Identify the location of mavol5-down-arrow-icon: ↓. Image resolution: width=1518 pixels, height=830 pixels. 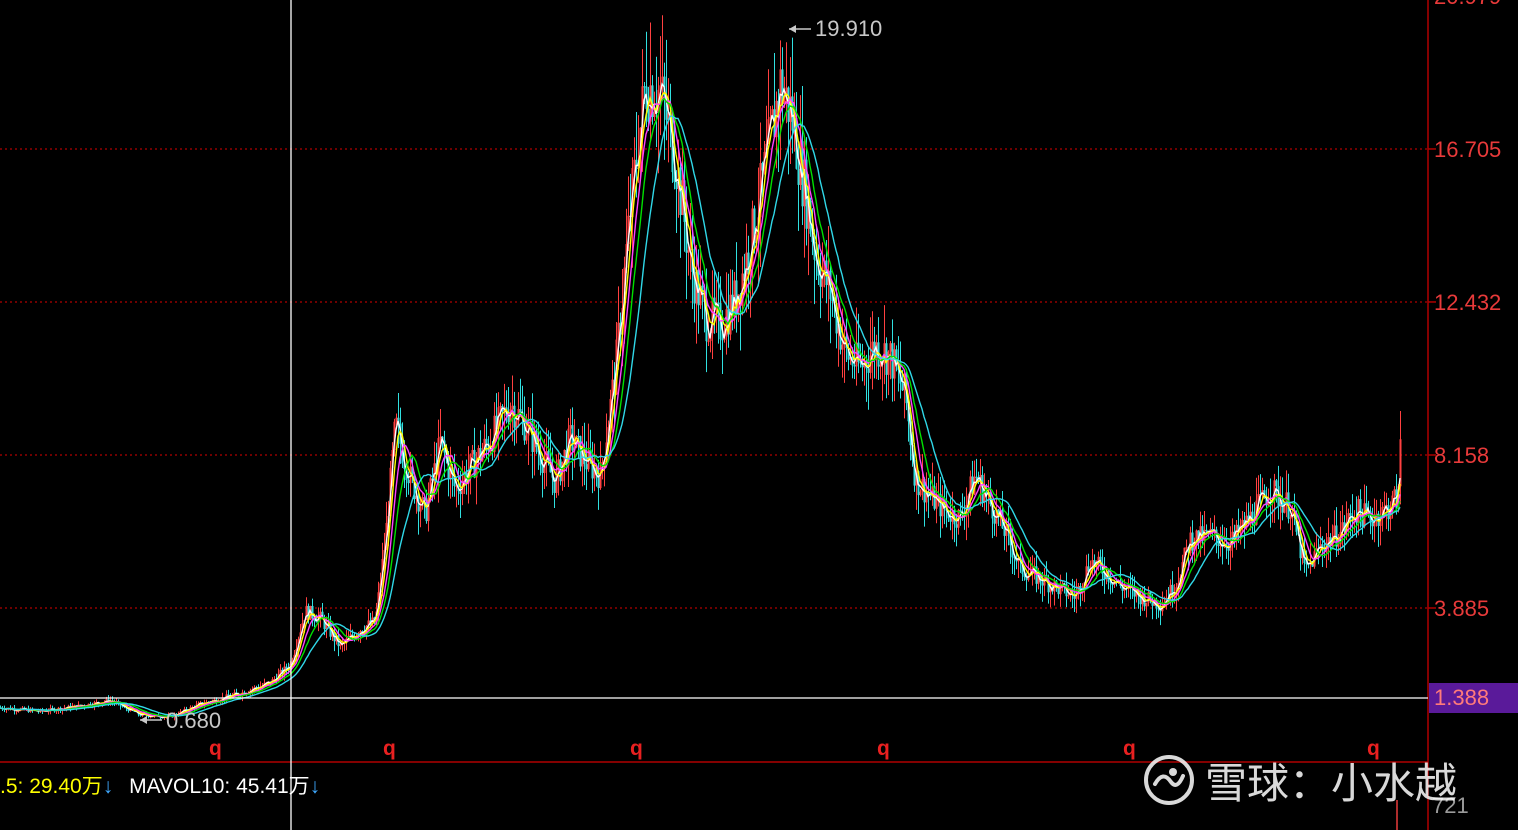
(108, 786).